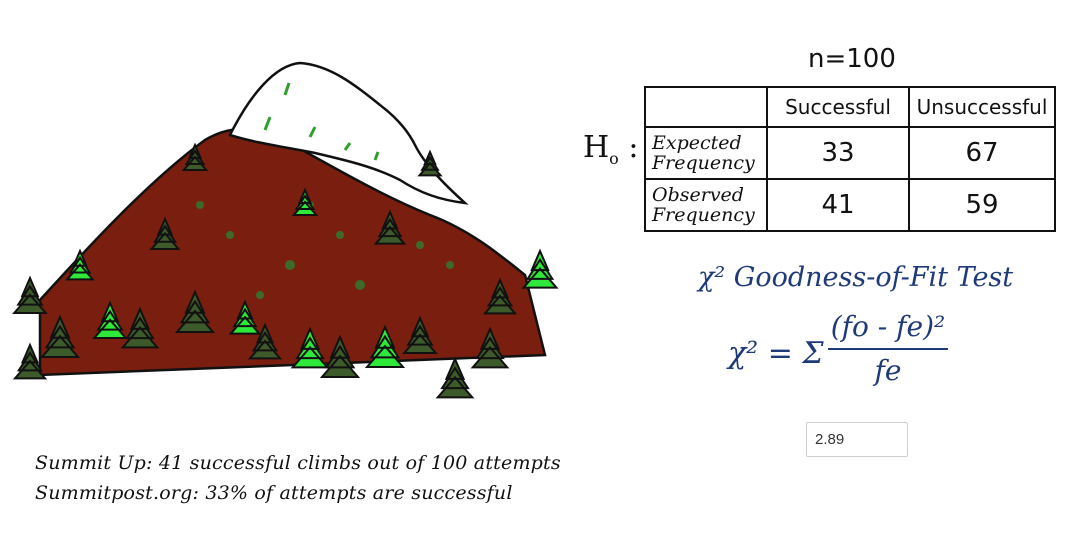 Image resolution: width=1073 pixels, height=554 pixels. I want to click on row-label-expected: Expected Frequency, so click(706, 153).